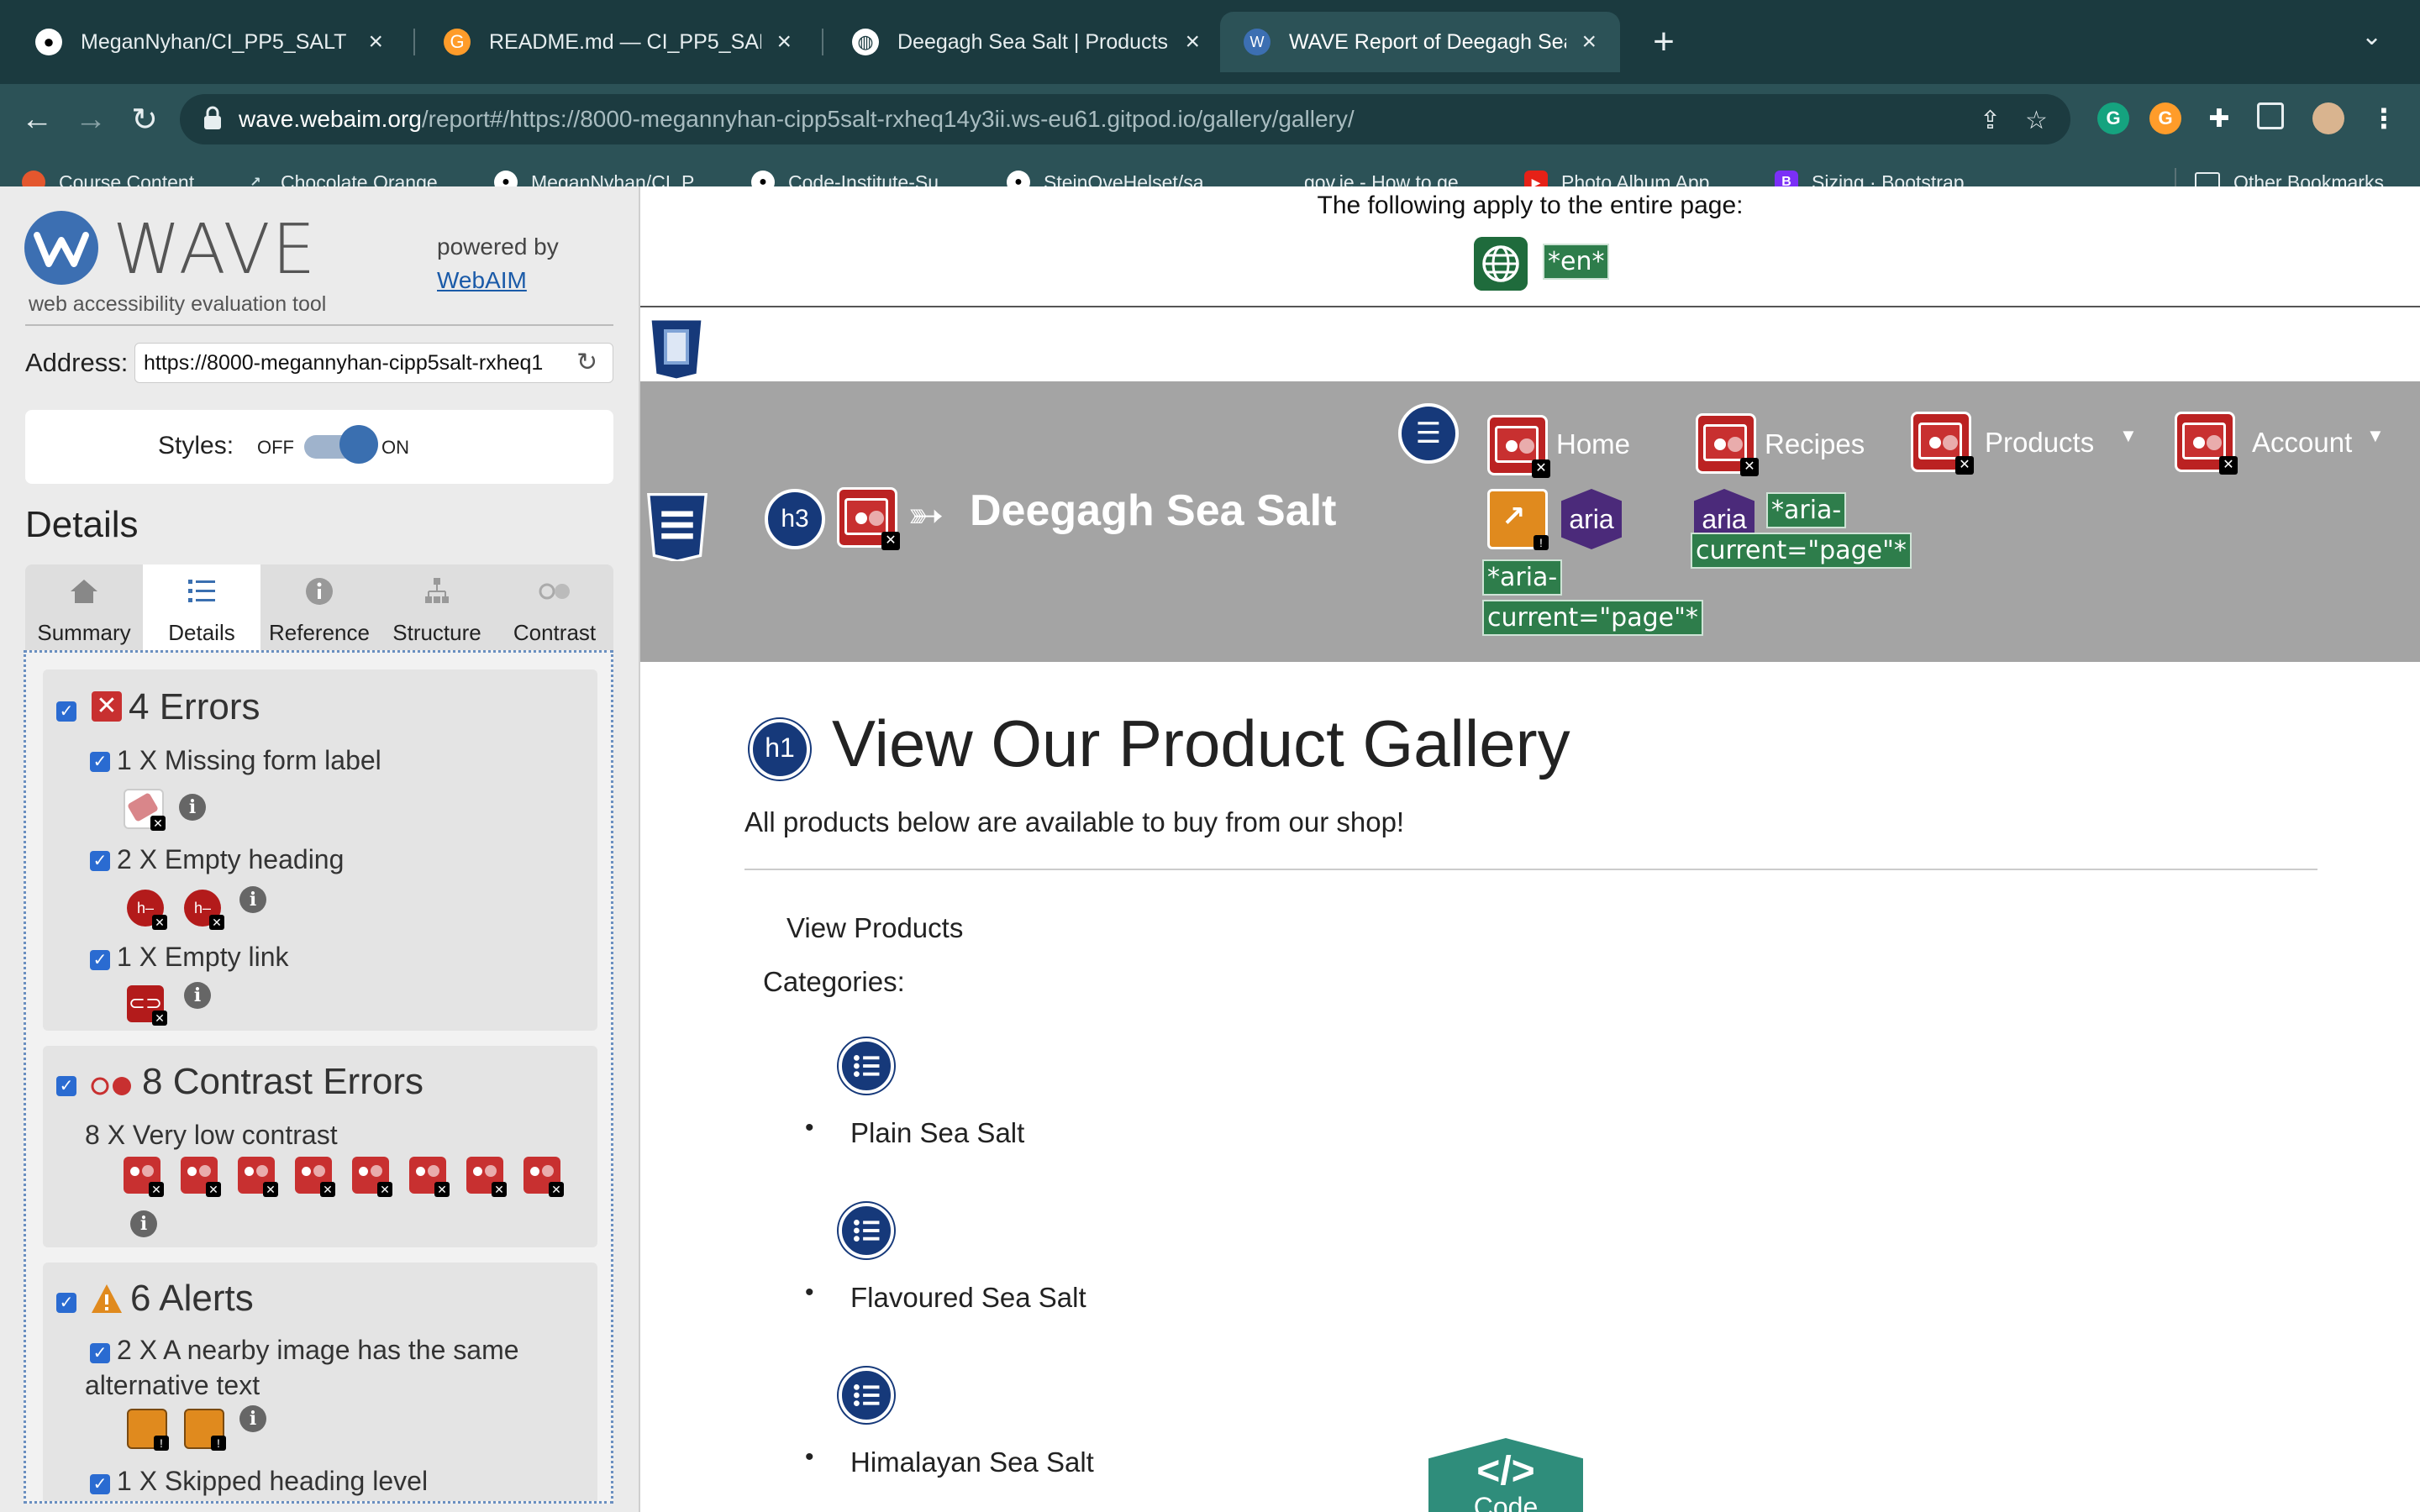 The image size is (2420, 1512). Describe the element at coordinates (2113, 118) in the screenshot. I see `grammarly-icon: G` at that location.